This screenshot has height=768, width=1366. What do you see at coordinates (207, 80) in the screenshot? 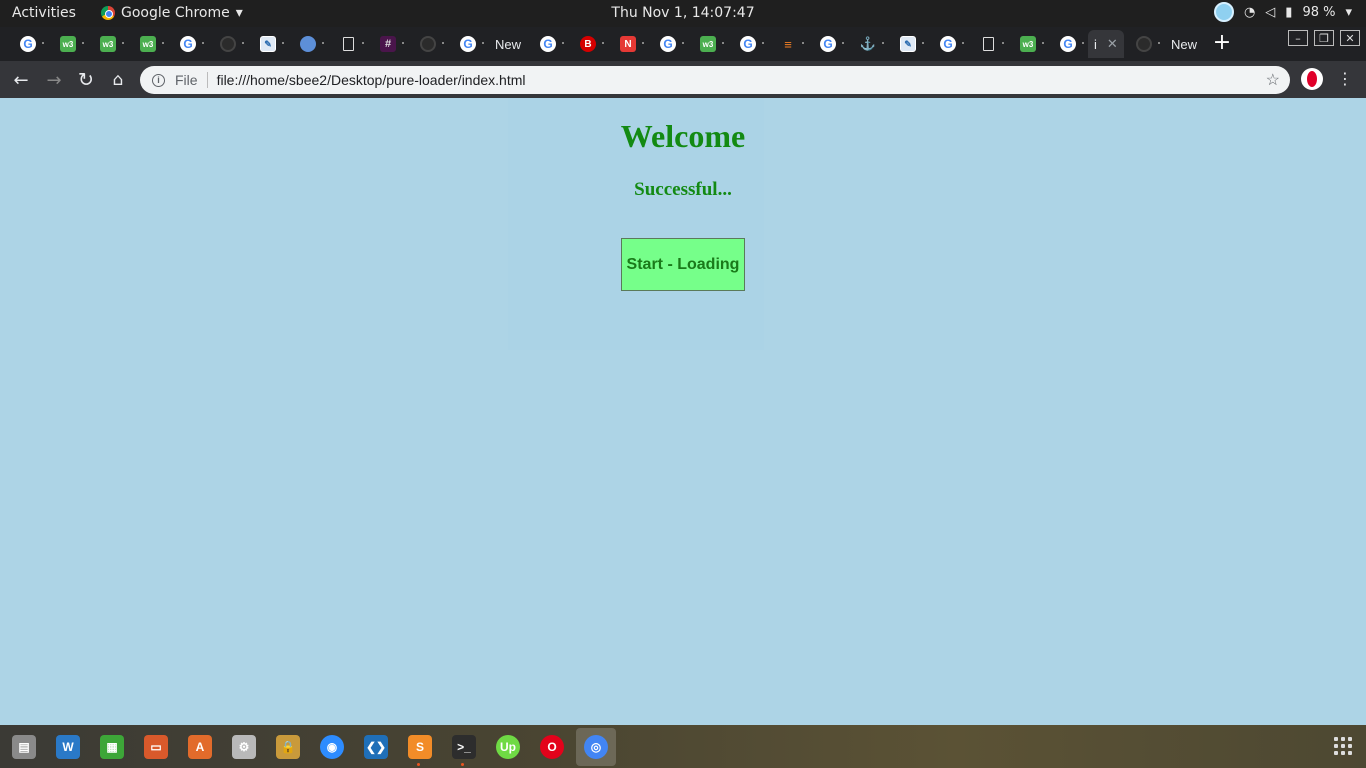
I see `divider` at bounding box center [207, 80].